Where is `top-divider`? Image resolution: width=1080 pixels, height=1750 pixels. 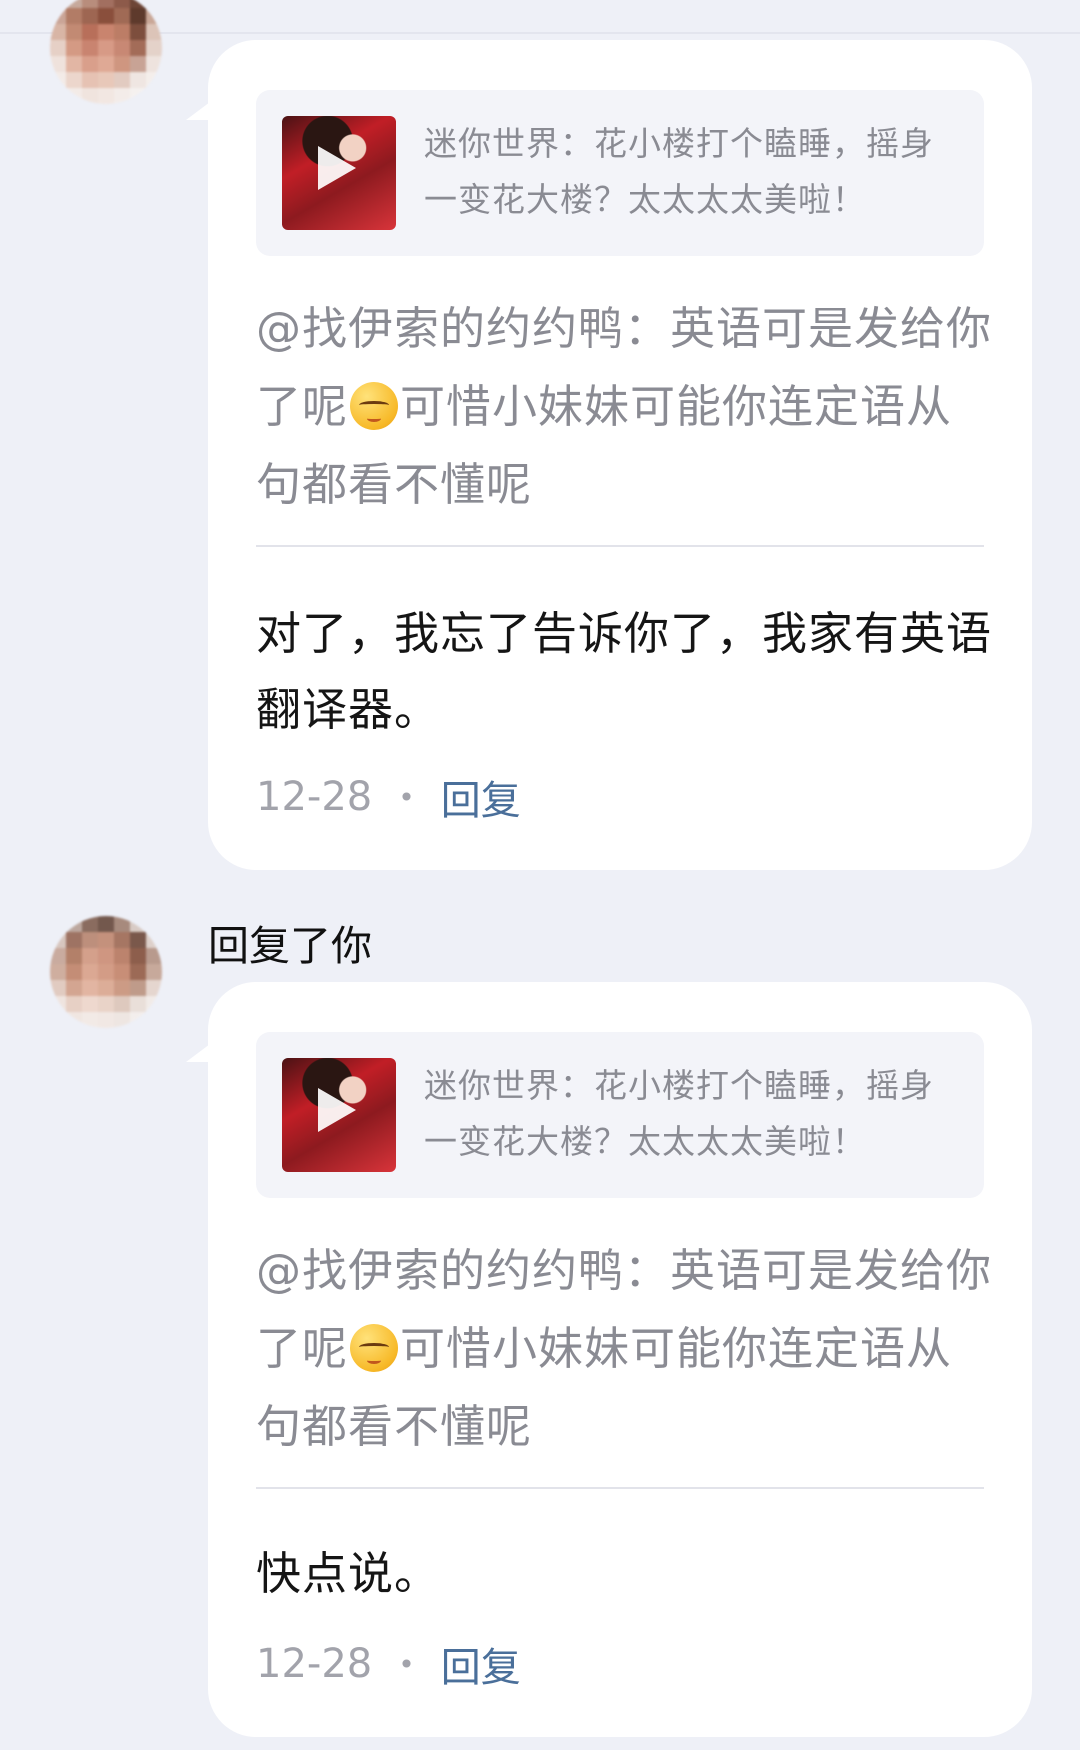 top-divider is located at coordinates (540, 33).